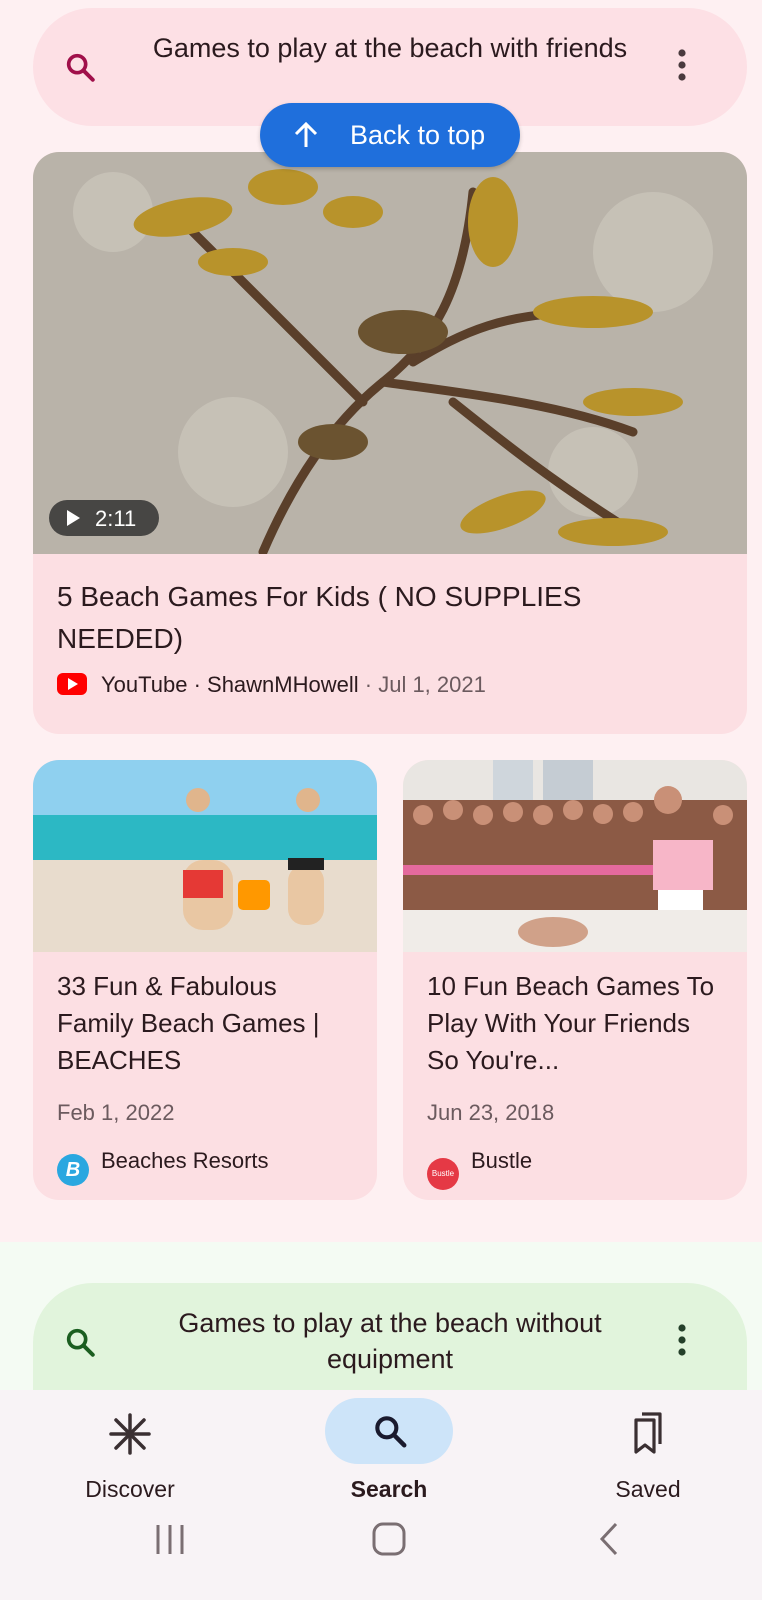  I want to click on video-duration-badge: 2:11, so click(104, 518).